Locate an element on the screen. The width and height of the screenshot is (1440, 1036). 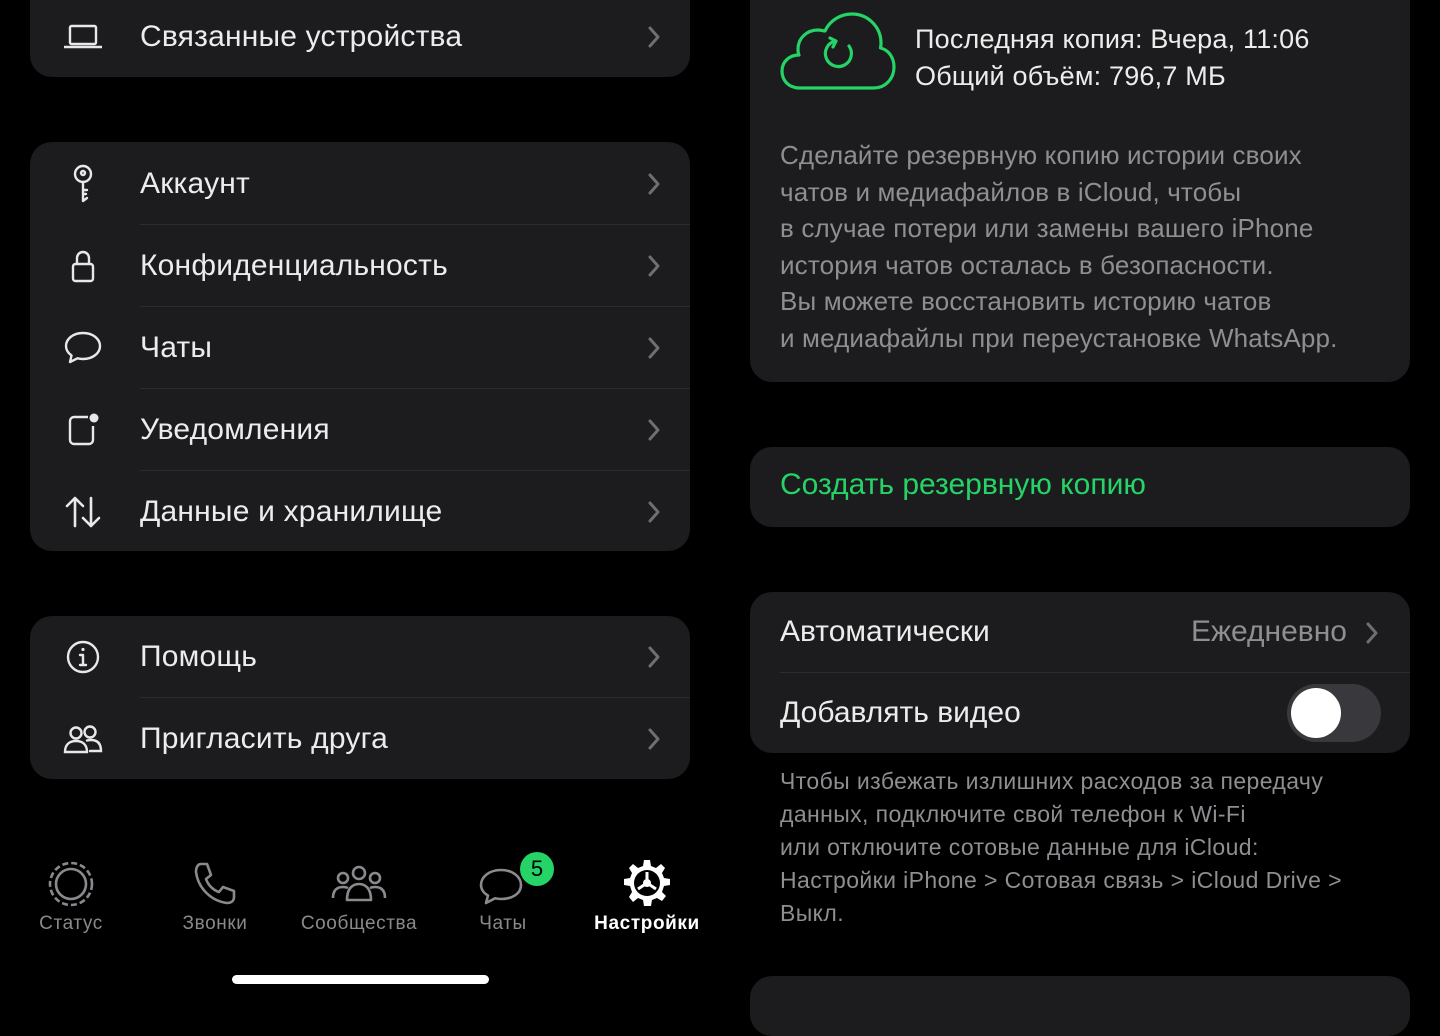
toggle-knob is located at coordinates (1316, 713).